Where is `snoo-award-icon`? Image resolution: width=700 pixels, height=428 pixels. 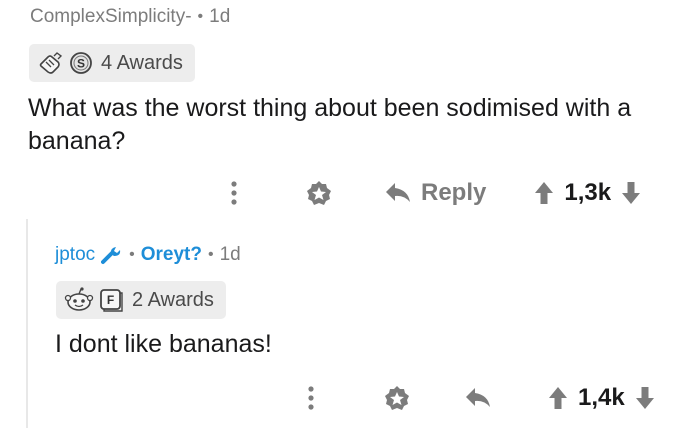
snoo-award-icon is located at coordinates (79, 300).